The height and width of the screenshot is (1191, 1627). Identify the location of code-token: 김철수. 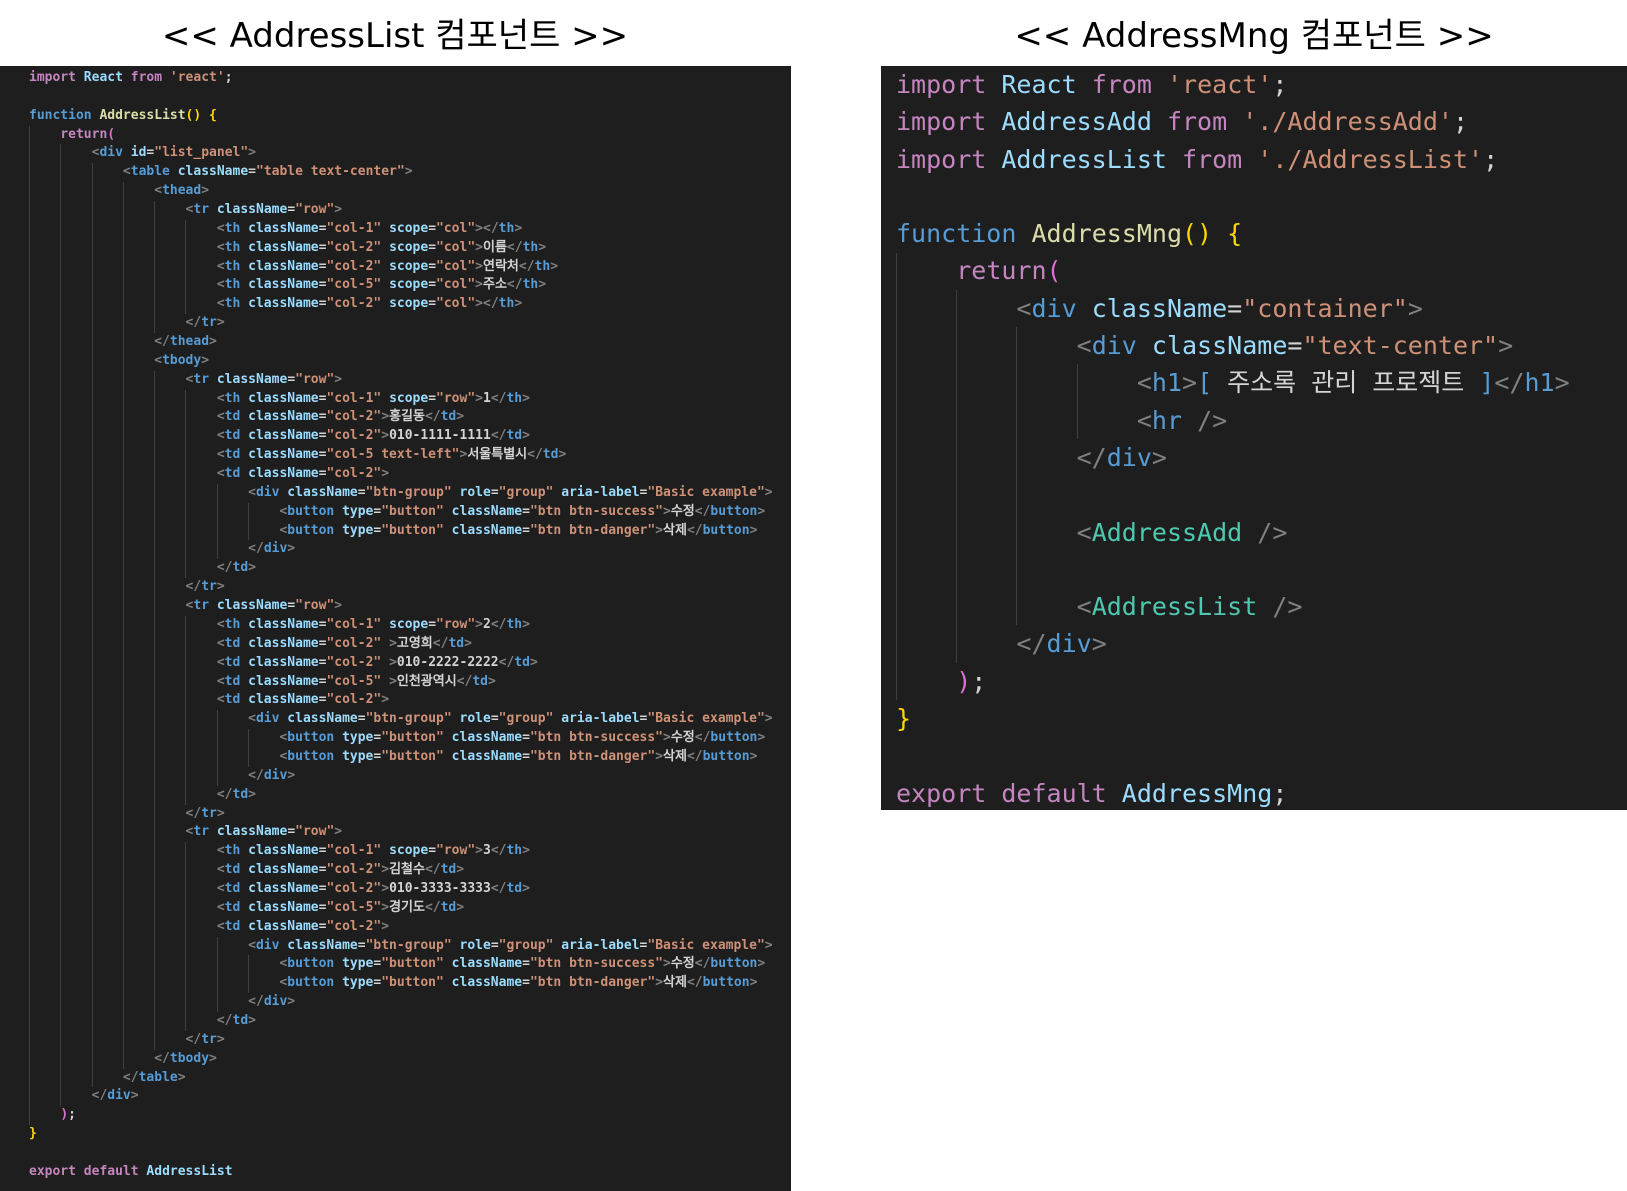
(407, 870).